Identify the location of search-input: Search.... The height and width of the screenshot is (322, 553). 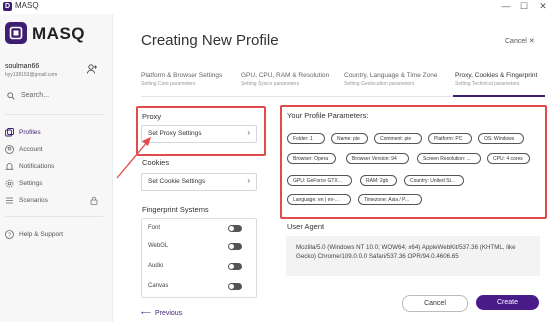
(54, 96).